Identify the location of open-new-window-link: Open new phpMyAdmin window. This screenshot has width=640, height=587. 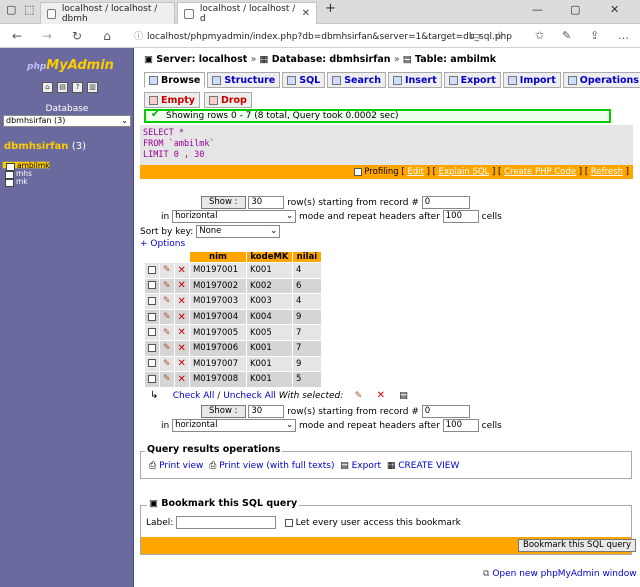
(564, 574).